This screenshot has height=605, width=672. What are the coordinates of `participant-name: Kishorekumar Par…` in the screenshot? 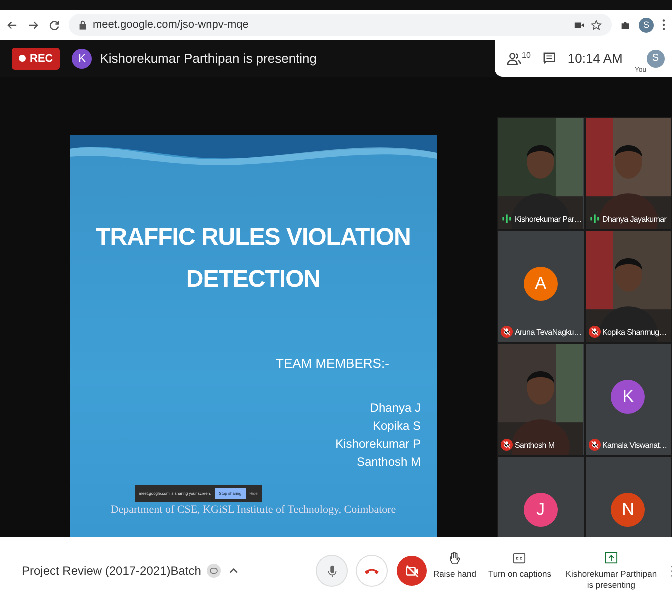 It's located at (548, 219).